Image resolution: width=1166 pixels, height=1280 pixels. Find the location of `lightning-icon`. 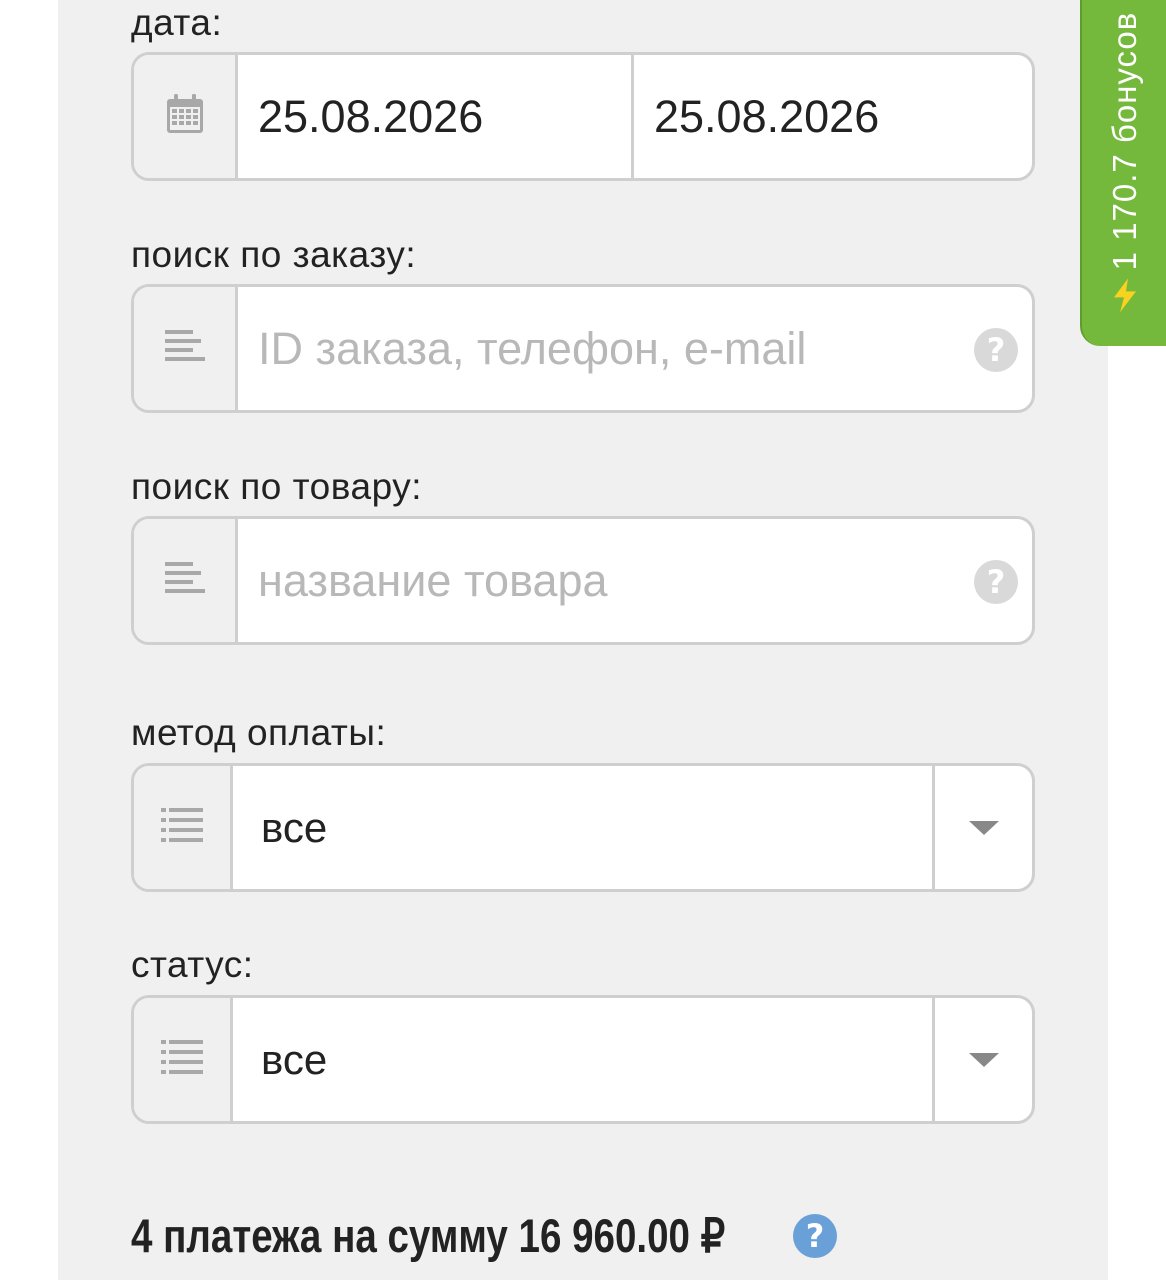

lightning-icon is located at coordinates (1125, 295).